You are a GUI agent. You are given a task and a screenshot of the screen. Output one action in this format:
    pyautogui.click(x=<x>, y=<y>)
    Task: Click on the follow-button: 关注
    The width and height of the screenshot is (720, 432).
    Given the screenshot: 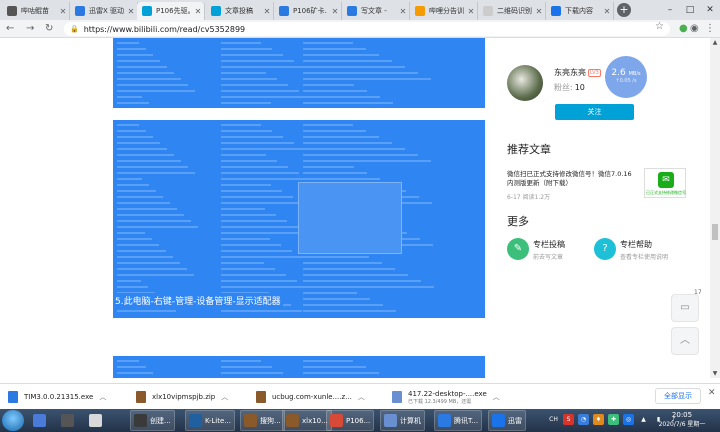 What is the action you would take?
    pyautogui.click(x=594, y=112)
    